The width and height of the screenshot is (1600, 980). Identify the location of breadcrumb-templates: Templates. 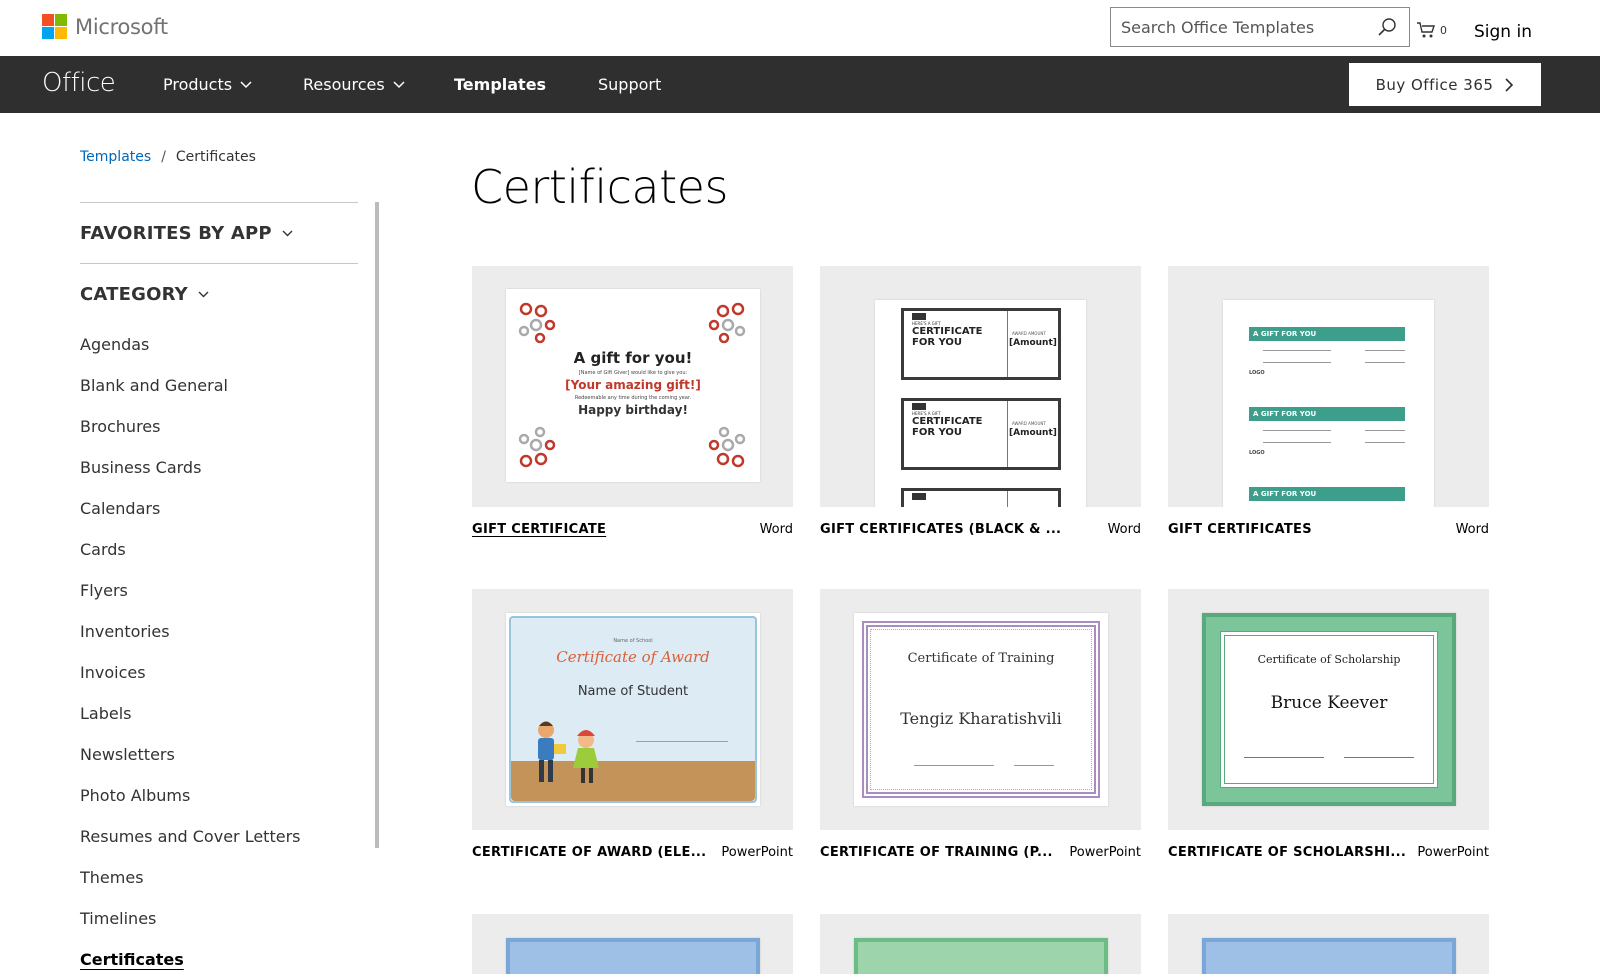
(115, 157).